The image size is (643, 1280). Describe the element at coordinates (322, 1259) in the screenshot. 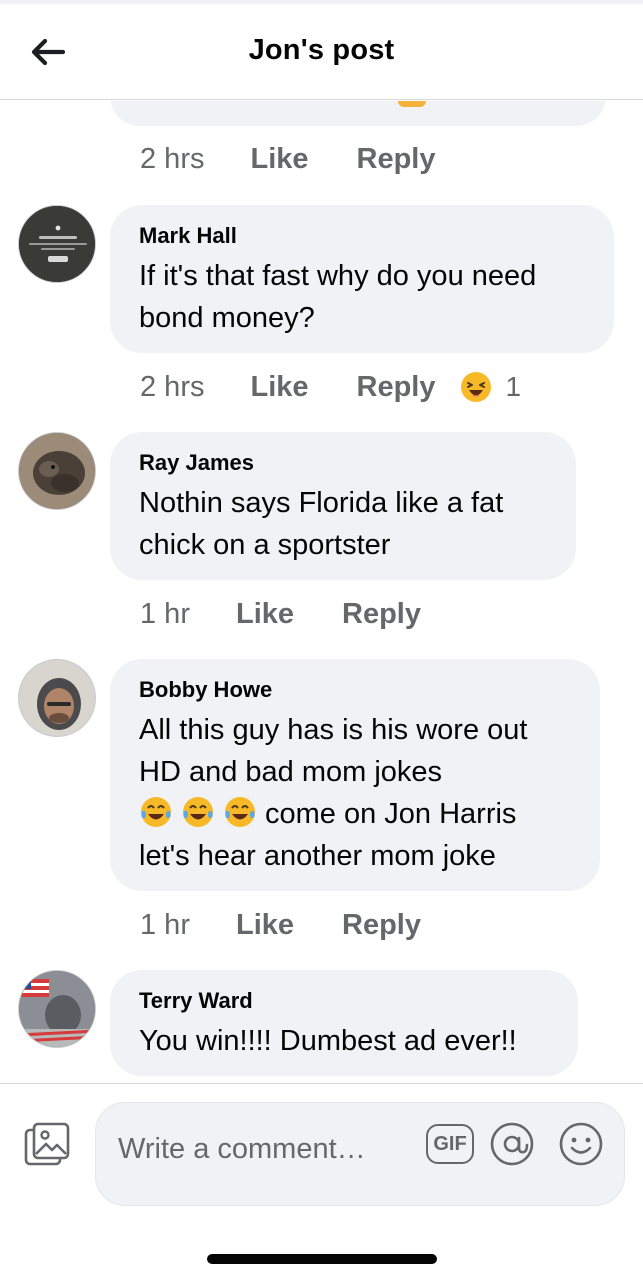

I see `home-indicator` at that location.